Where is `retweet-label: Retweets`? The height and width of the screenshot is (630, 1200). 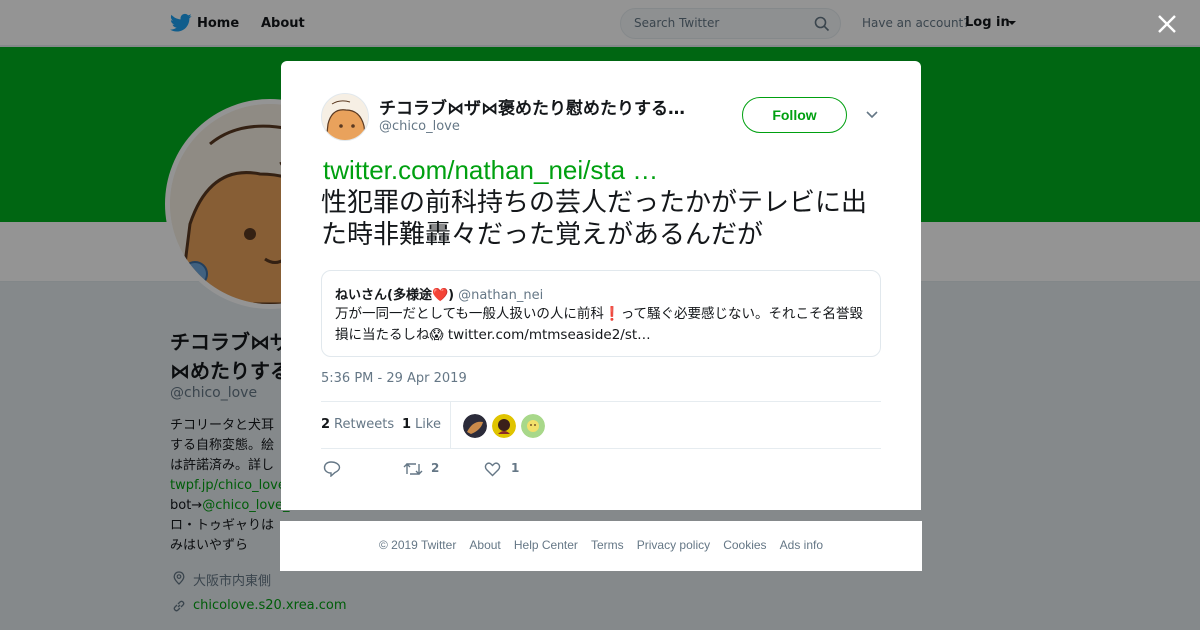
retweet-label: Retweets is located at coordinates (364, 424).